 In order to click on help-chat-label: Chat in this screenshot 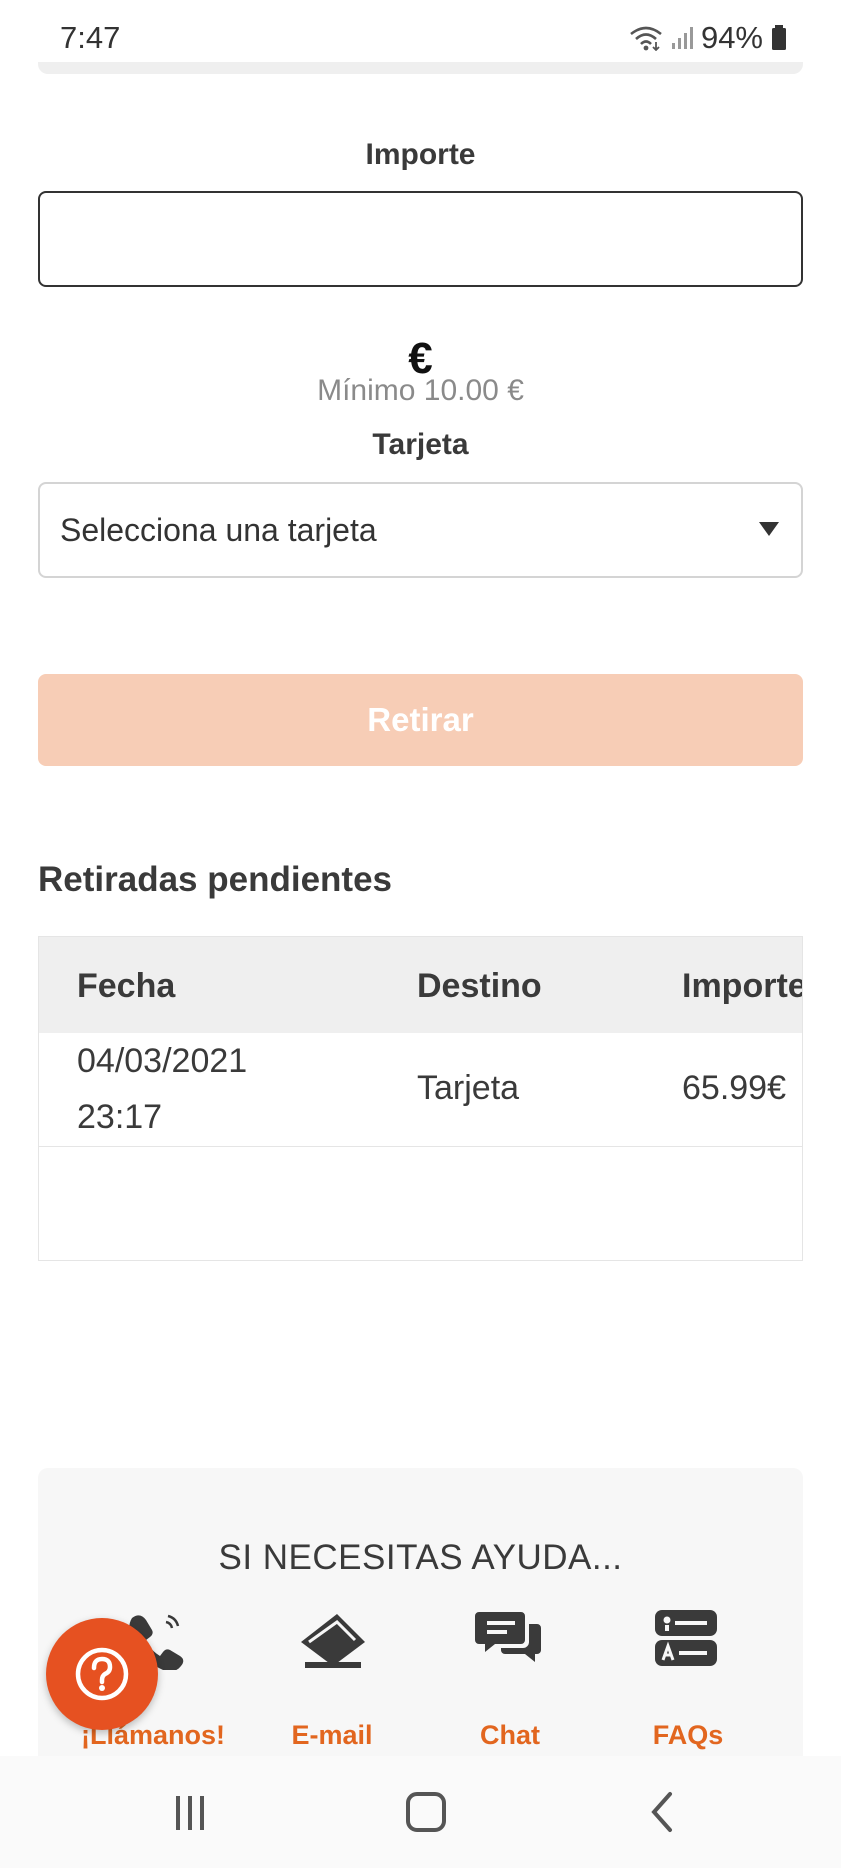, I will do `click(510, 1735)`.